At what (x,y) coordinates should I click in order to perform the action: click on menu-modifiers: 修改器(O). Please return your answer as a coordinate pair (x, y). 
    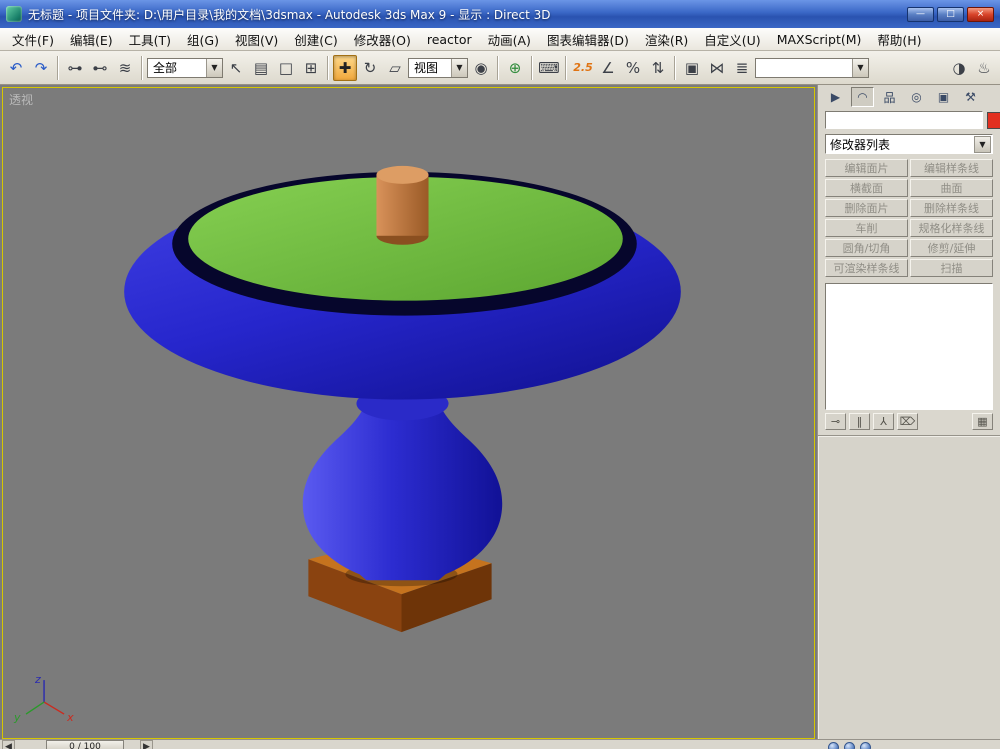
    Looking at the image, I should click on (382, 39).